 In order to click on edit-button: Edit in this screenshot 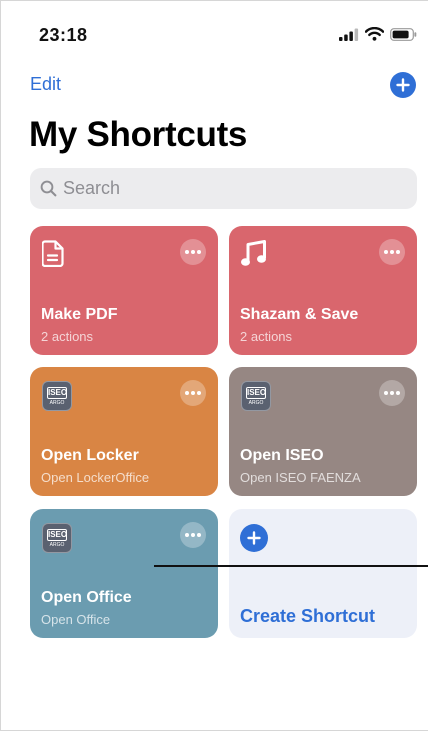, I will do `click(45, 84)`.